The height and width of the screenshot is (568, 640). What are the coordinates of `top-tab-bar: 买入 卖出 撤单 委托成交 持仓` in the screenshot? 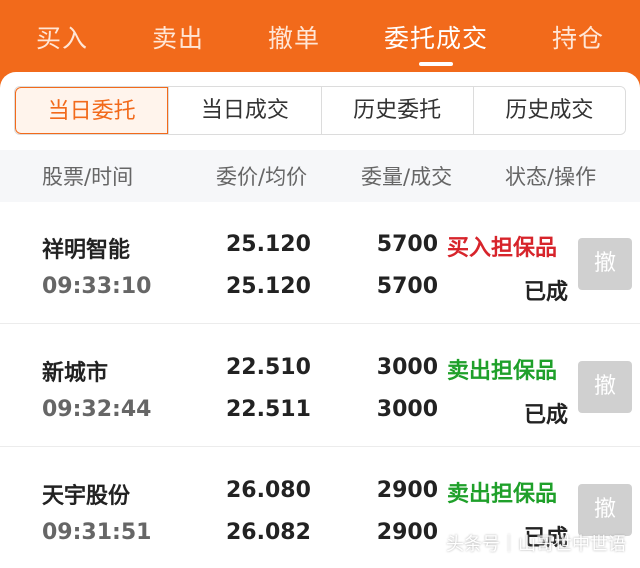 It's located at (320, 36).